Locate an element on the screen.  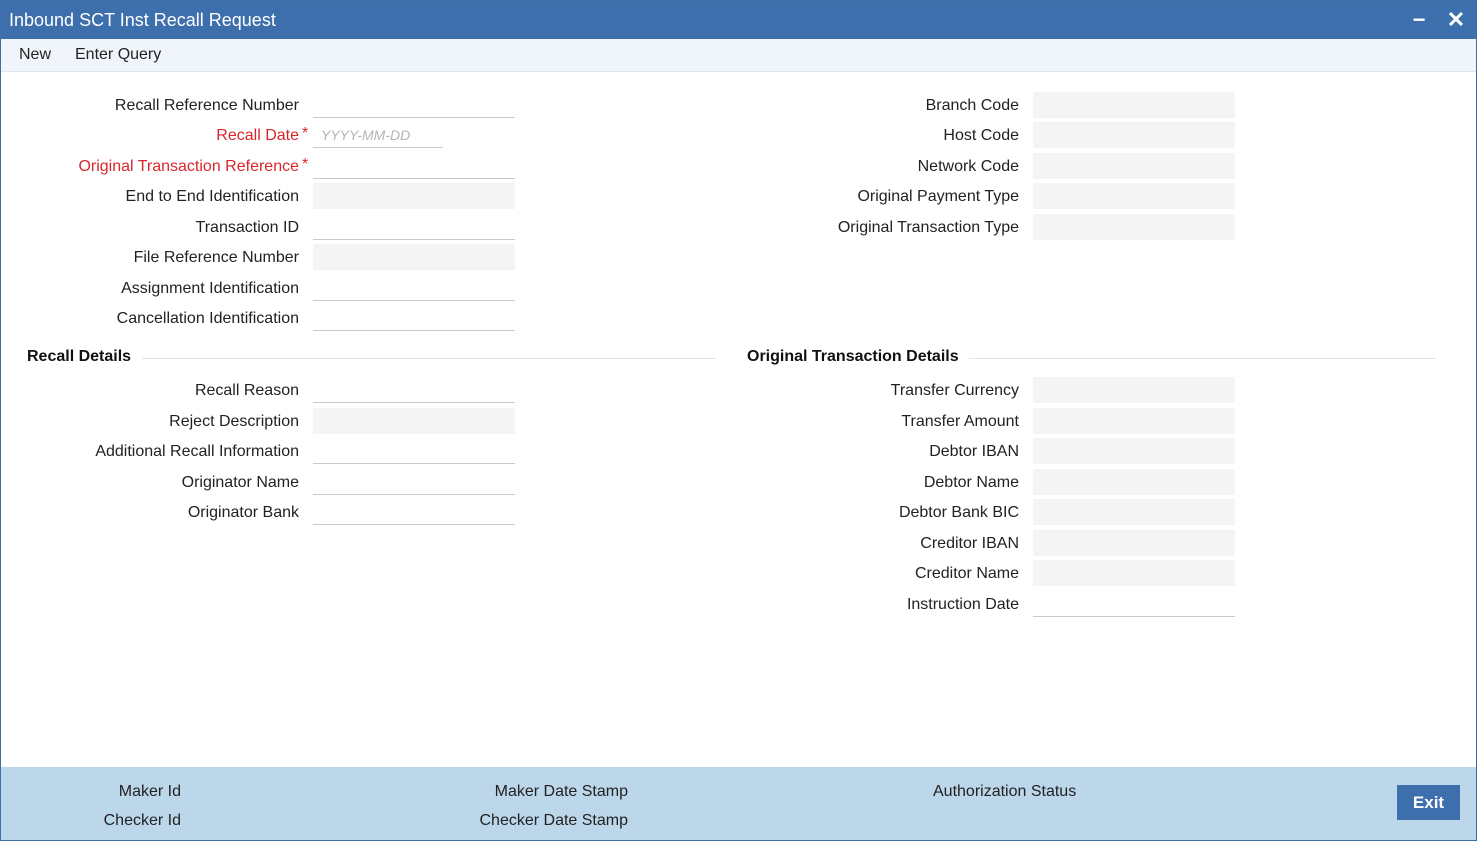
recall-reference-number-label: Recall Reference Number is located at coordinates (206, 105).